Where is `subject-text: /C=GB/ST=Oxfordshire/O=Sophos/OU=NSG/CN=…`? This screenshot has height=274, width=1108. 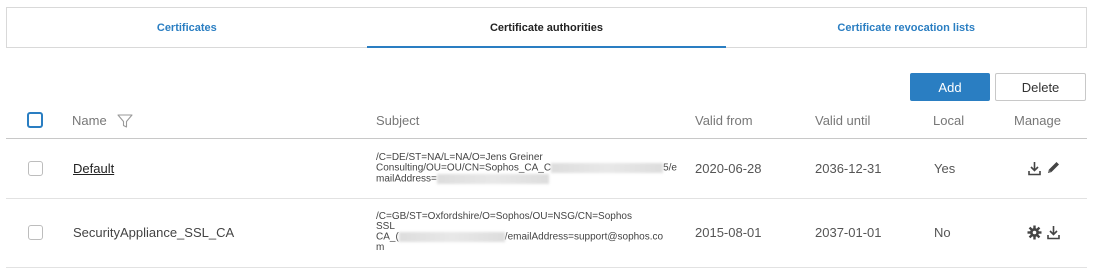
subject-text: /C=GB/ST=Oxfordshire/O=Sophos/OU=NSG/CN=… is located at coordinates (529, 232).